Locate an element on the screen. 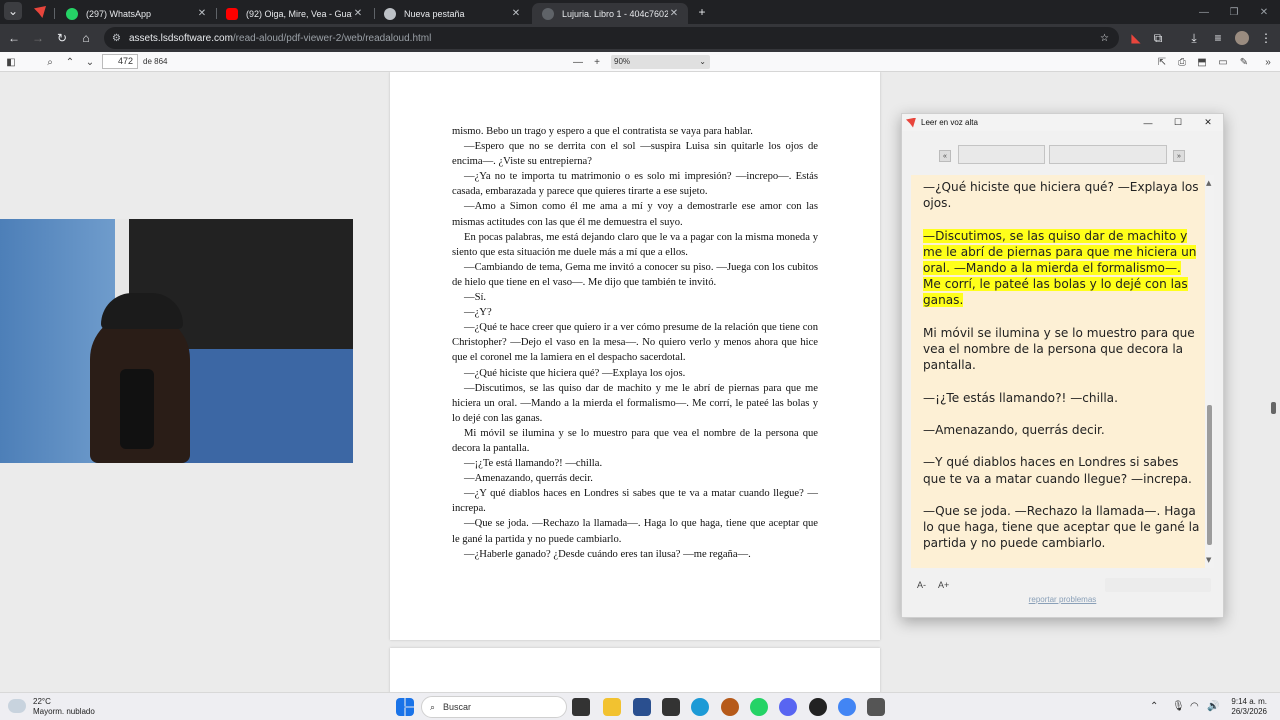 The height and width of the screenshot is (720, 1280). open-file-button: ⇱ is located at coordinates (1162, 62).